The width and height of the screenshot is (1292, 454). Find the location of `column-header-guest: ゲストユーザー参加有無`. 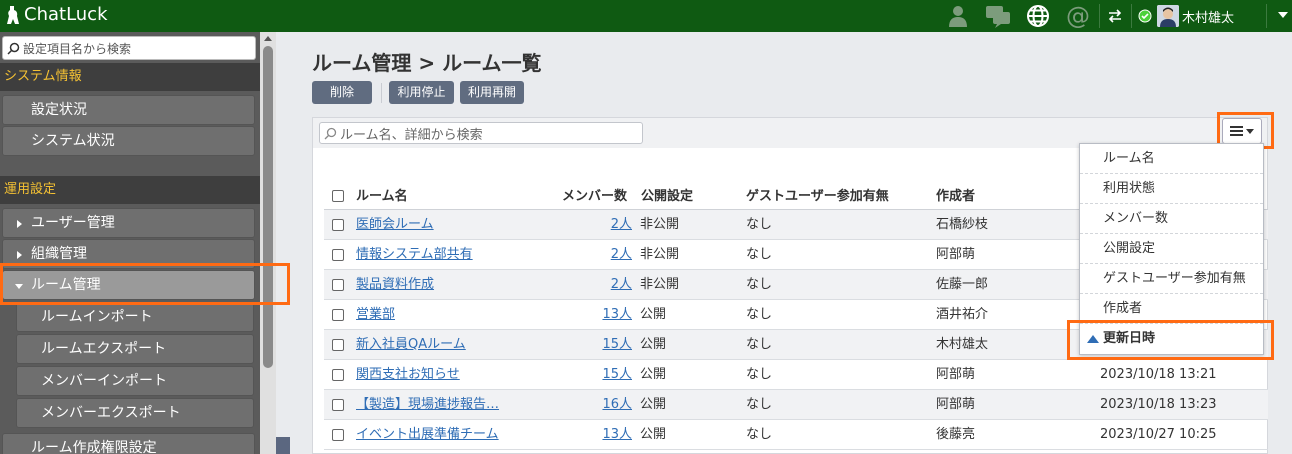

column-header-guest: ゲストユーザー参加有無 is located at coordinates (817, 194).